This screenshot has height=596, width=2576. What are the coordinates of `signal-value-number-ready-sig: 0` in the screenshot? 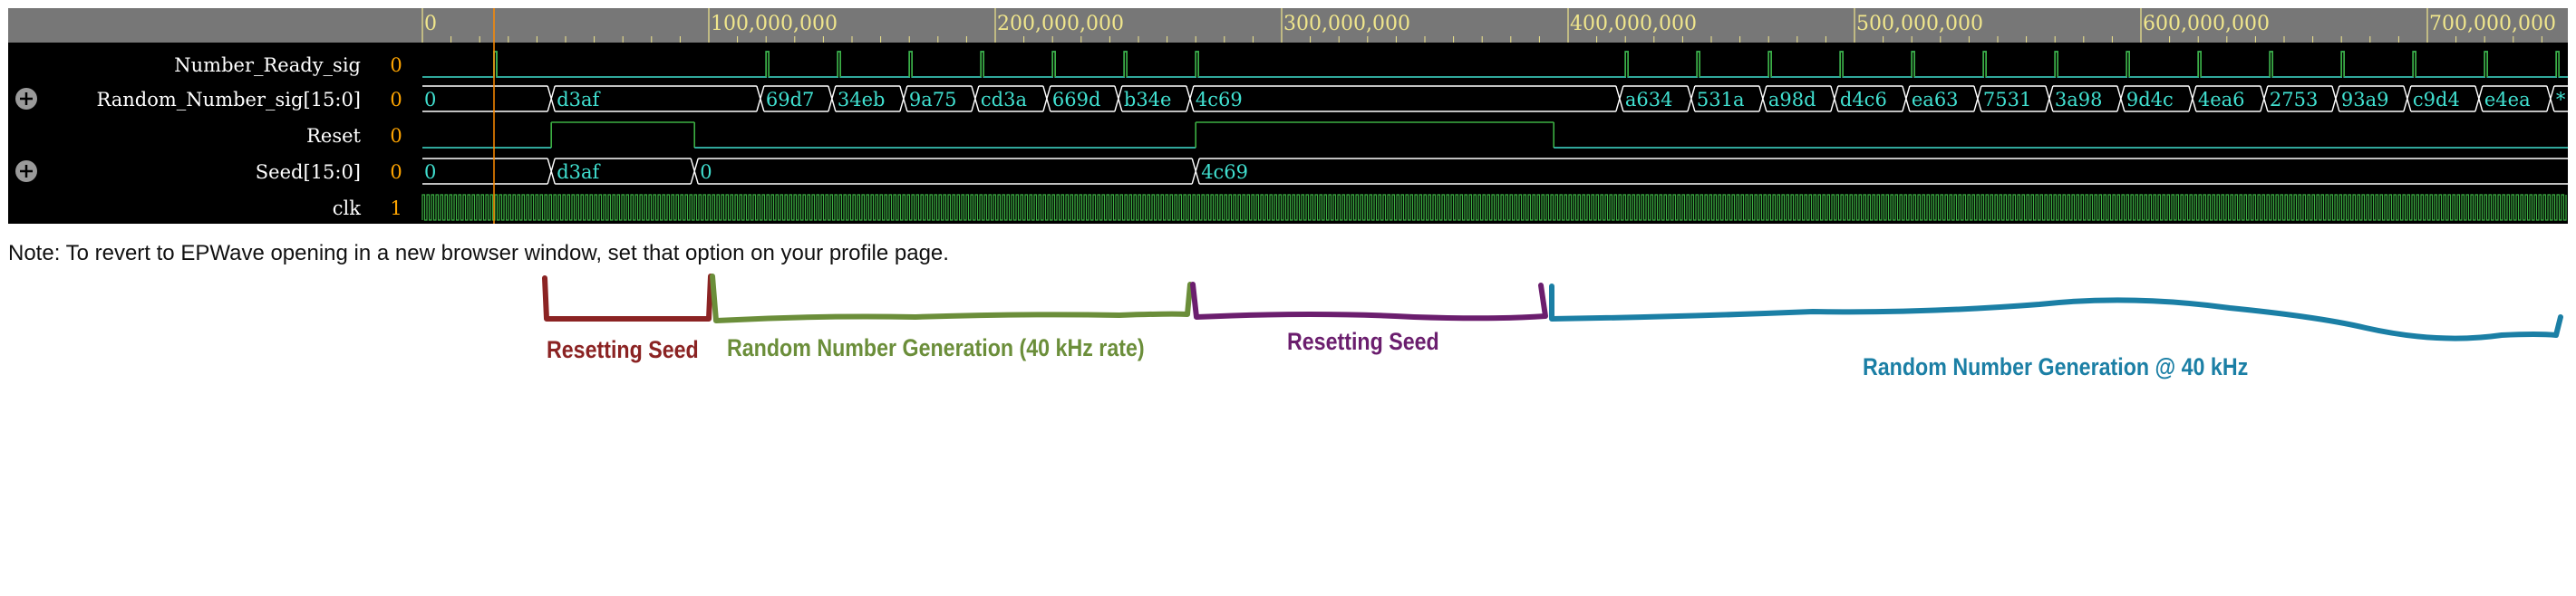 It's located at (396, 65).